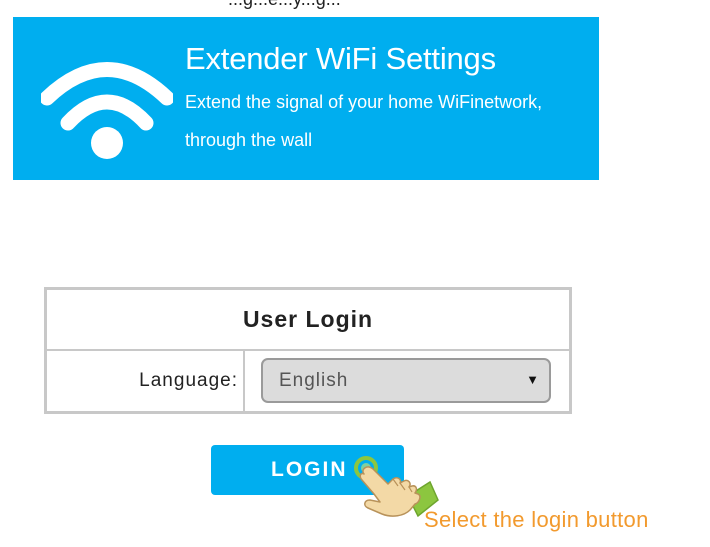 Image resolution: width=710 pixels, height=547 pixels. Describe the element at coordinates (340, 58) in the screenshot. I see `banner-title: Extender WiFi Settings` at that location.